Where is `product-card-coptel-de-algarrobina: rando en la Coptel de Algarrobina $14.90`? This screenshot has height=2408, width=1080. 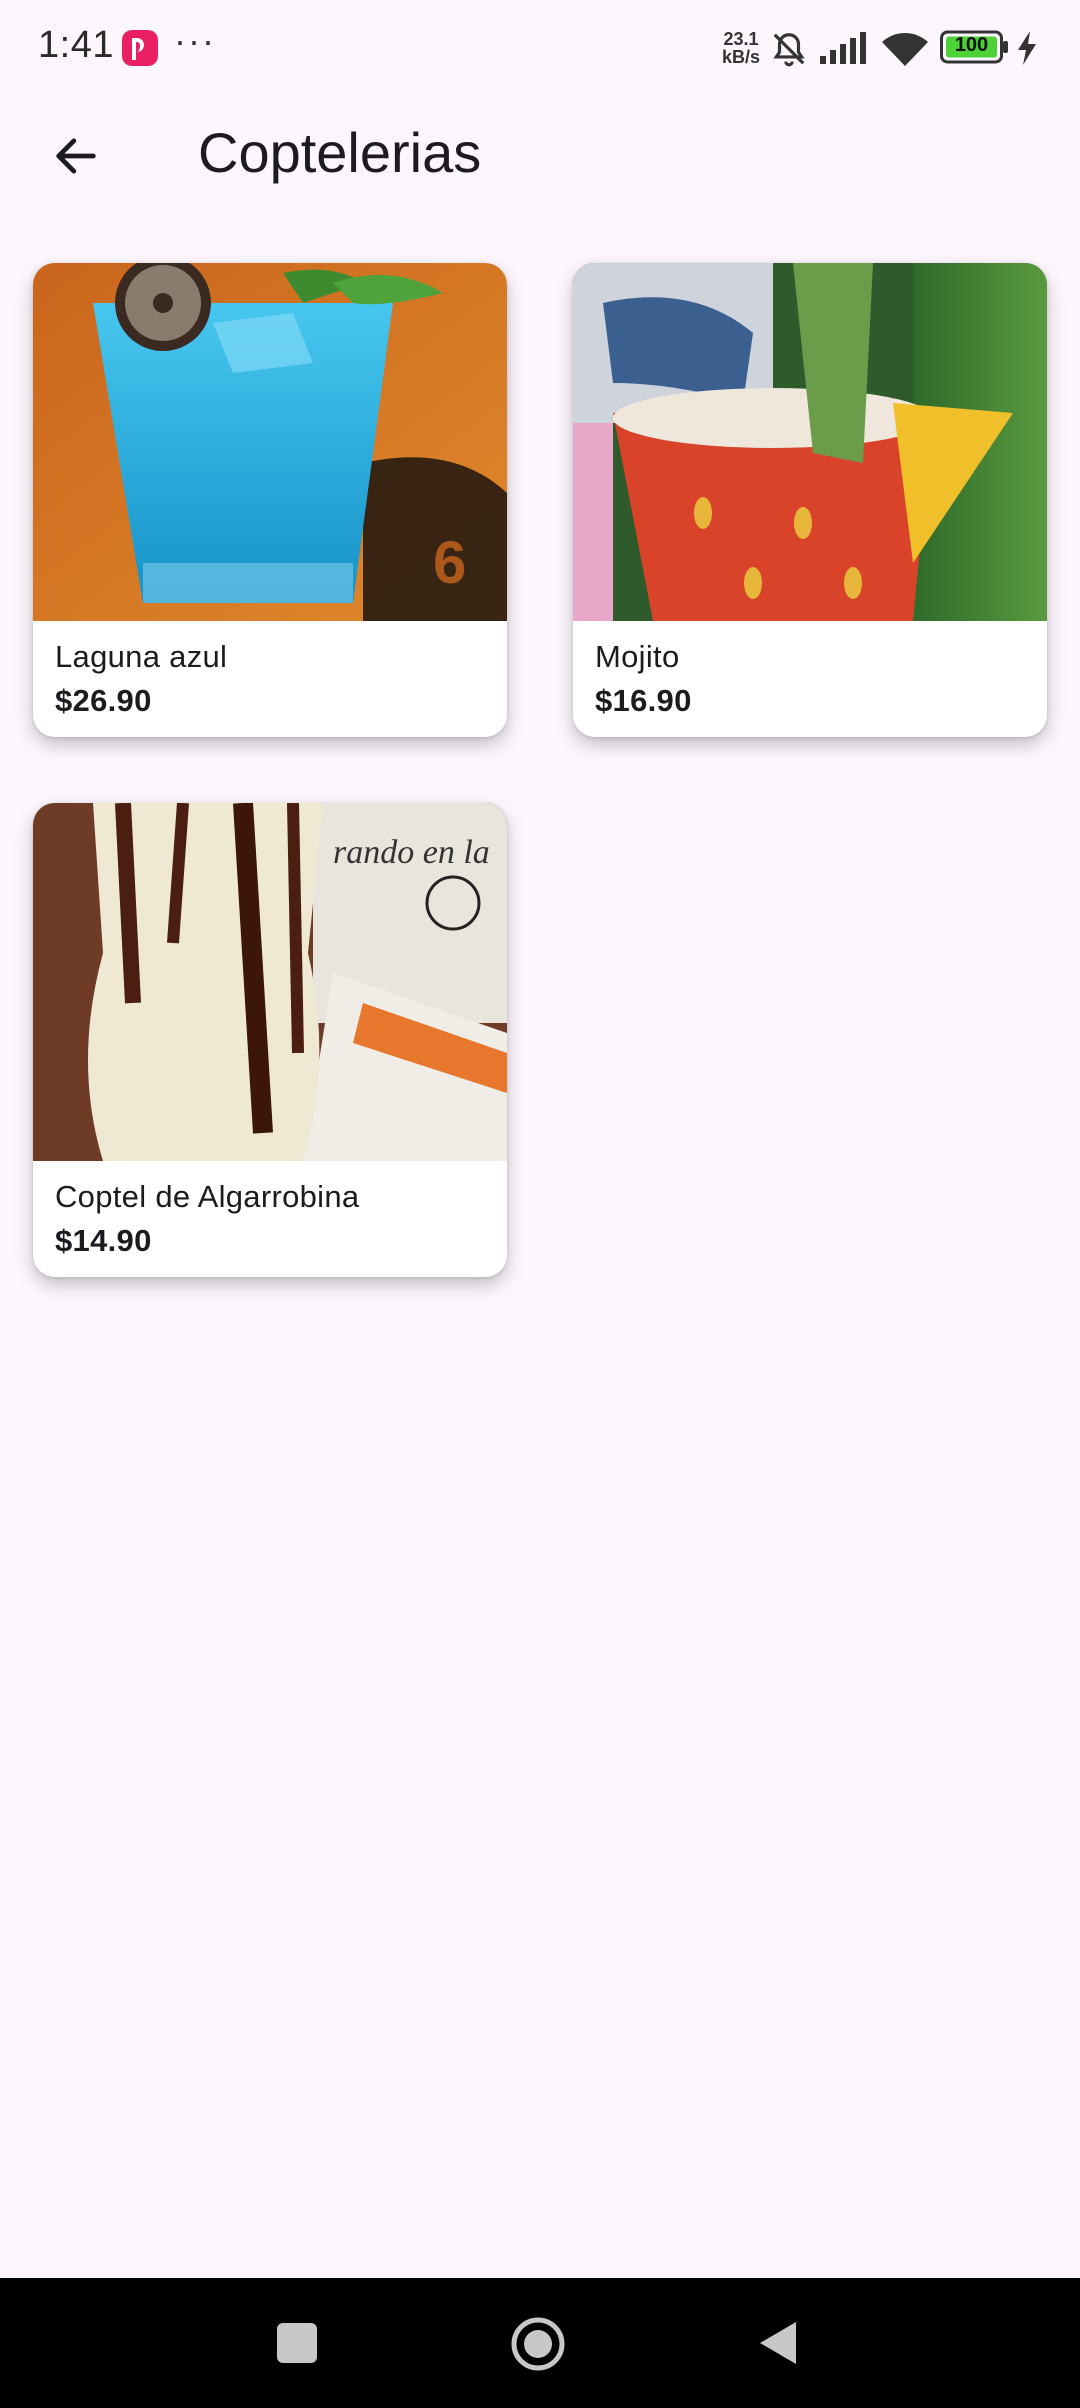 product-card-coptel-de-algarrobina: rando en la Coptel de Algarrobina $14.90 is located at coordinates (270, 1040).